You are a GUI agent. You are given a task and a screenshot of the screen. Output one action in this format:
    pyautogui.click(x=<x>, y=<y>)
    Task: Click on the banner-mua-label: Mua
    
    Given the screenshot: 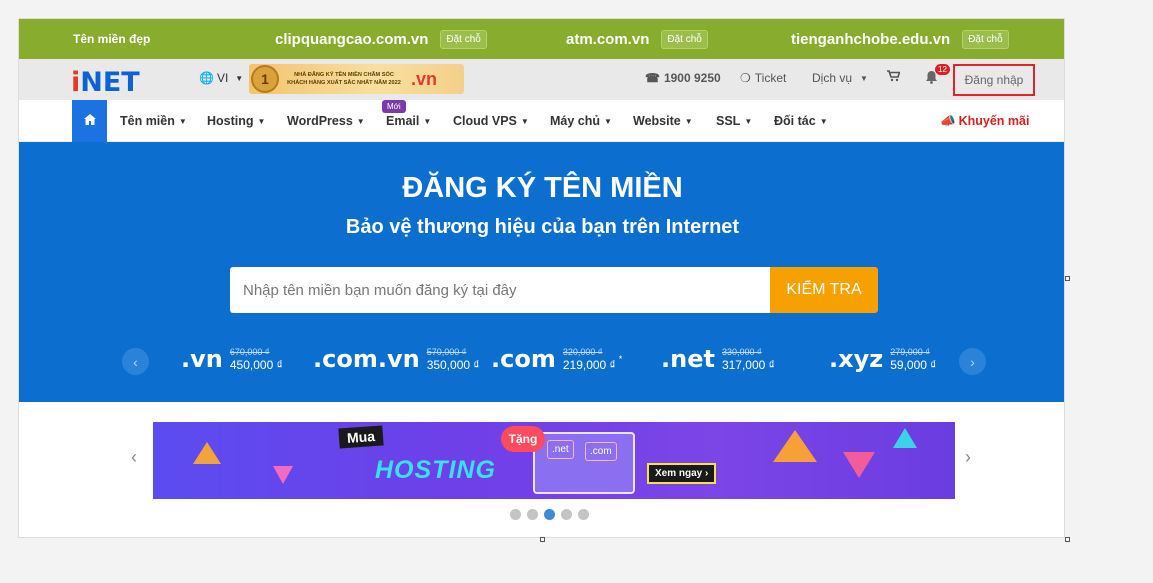 What is the action you would take?
    pyautogui.click(x=361, y=437)
    